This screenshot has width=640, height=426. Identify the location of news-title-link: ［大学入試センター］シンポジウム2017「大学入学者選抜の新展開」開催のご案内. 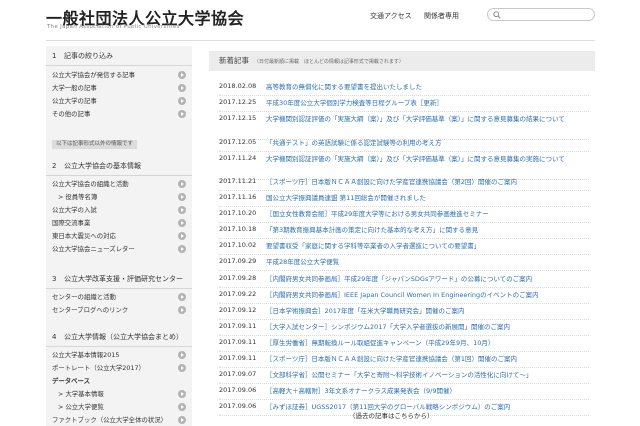
(427, 327).